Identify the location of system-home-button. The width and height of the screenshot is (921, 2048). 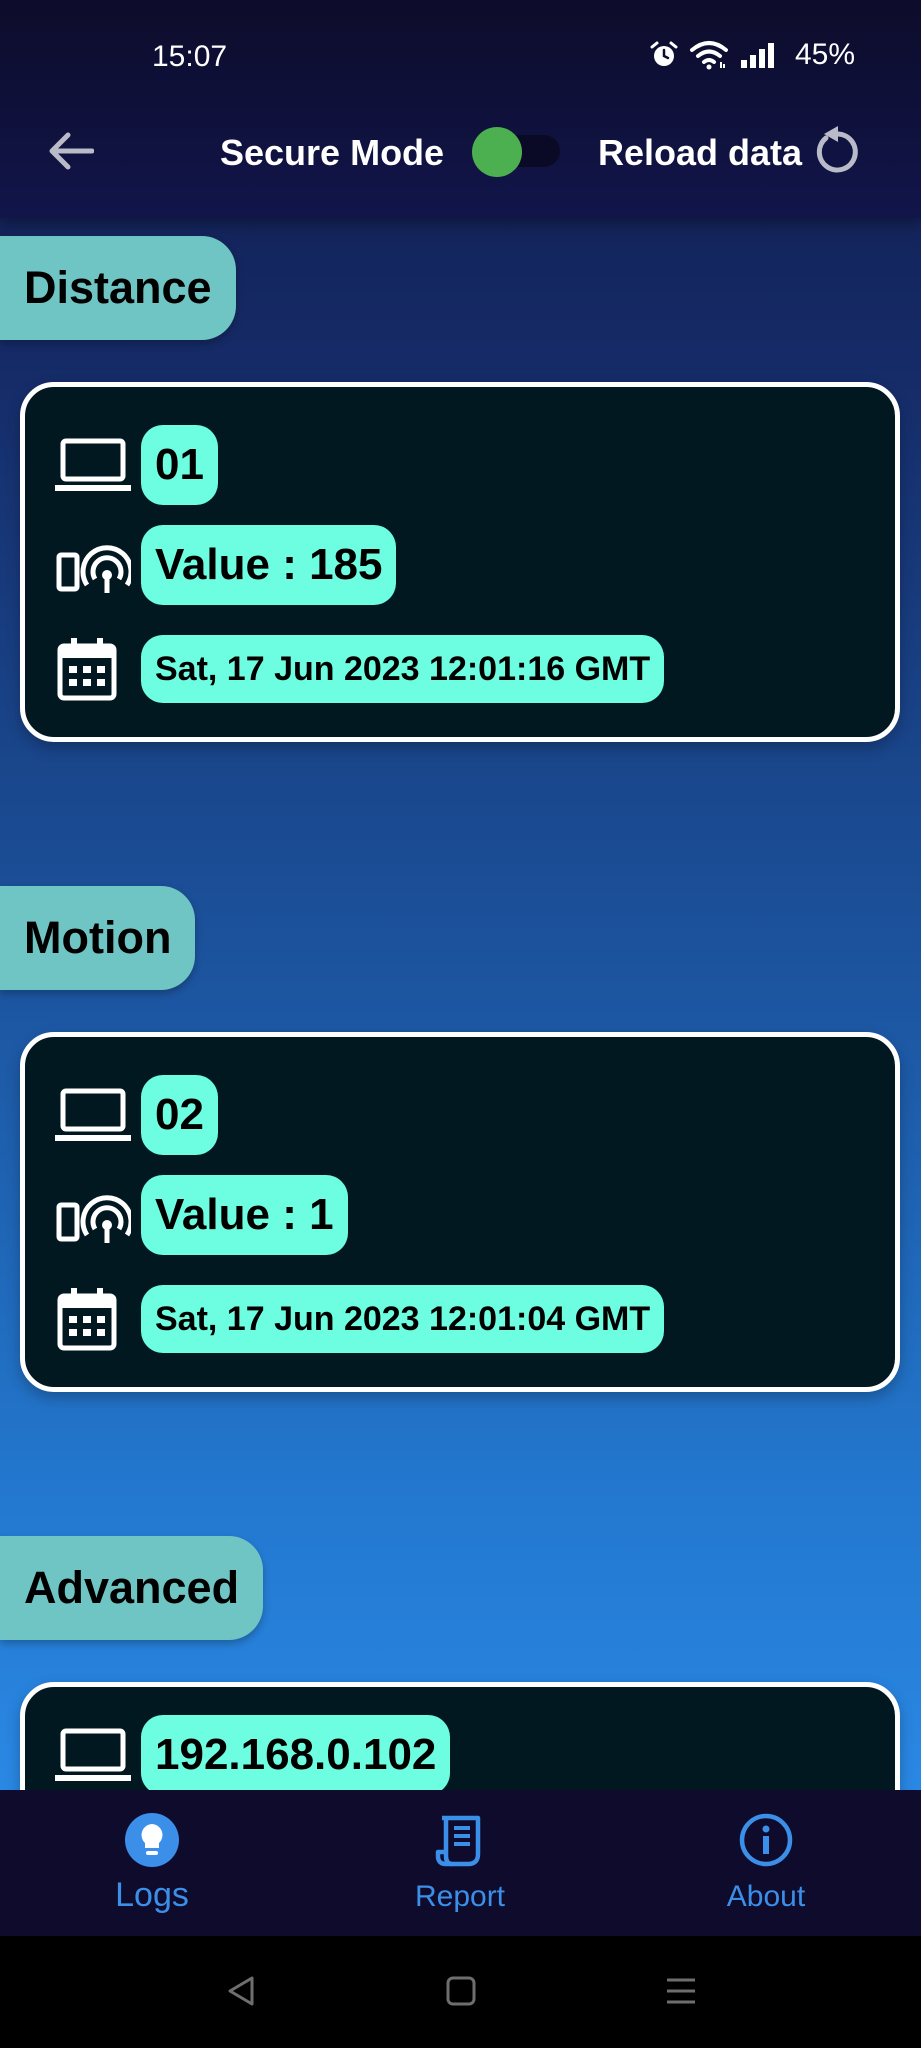
(461, 1991).